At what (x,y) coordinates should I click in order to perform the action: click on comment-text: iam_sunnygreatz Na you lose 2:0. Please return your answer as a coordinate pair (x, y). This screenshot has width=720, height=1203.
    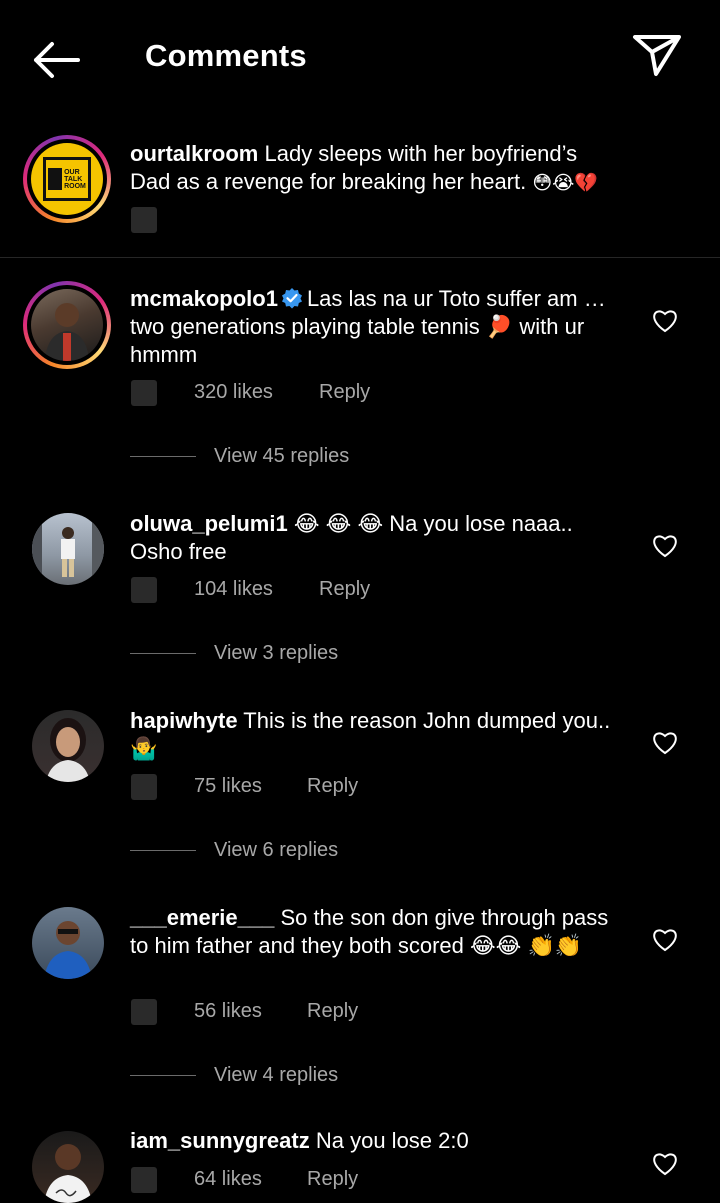
    Looking at the image, I should click on (375, 1141).